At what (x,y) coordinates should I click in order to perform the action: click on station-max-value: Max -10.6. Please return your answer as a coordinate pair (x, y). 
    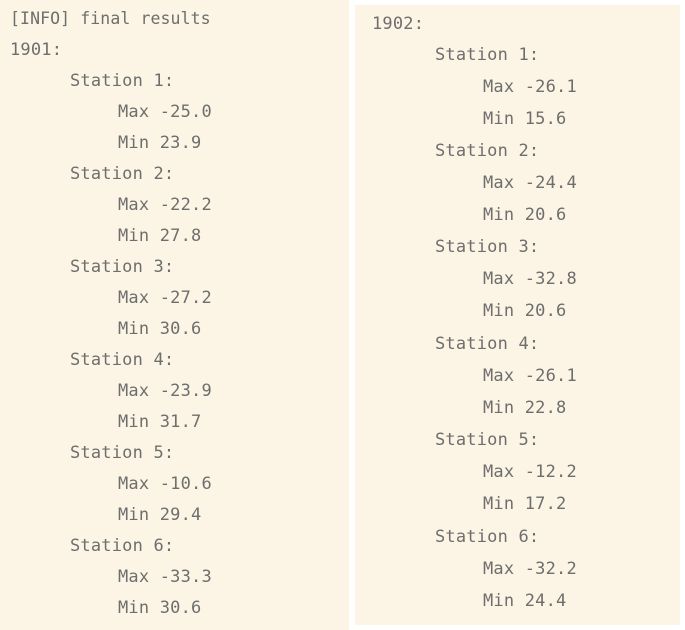
    Looking at the image, I should click on (165, 484).